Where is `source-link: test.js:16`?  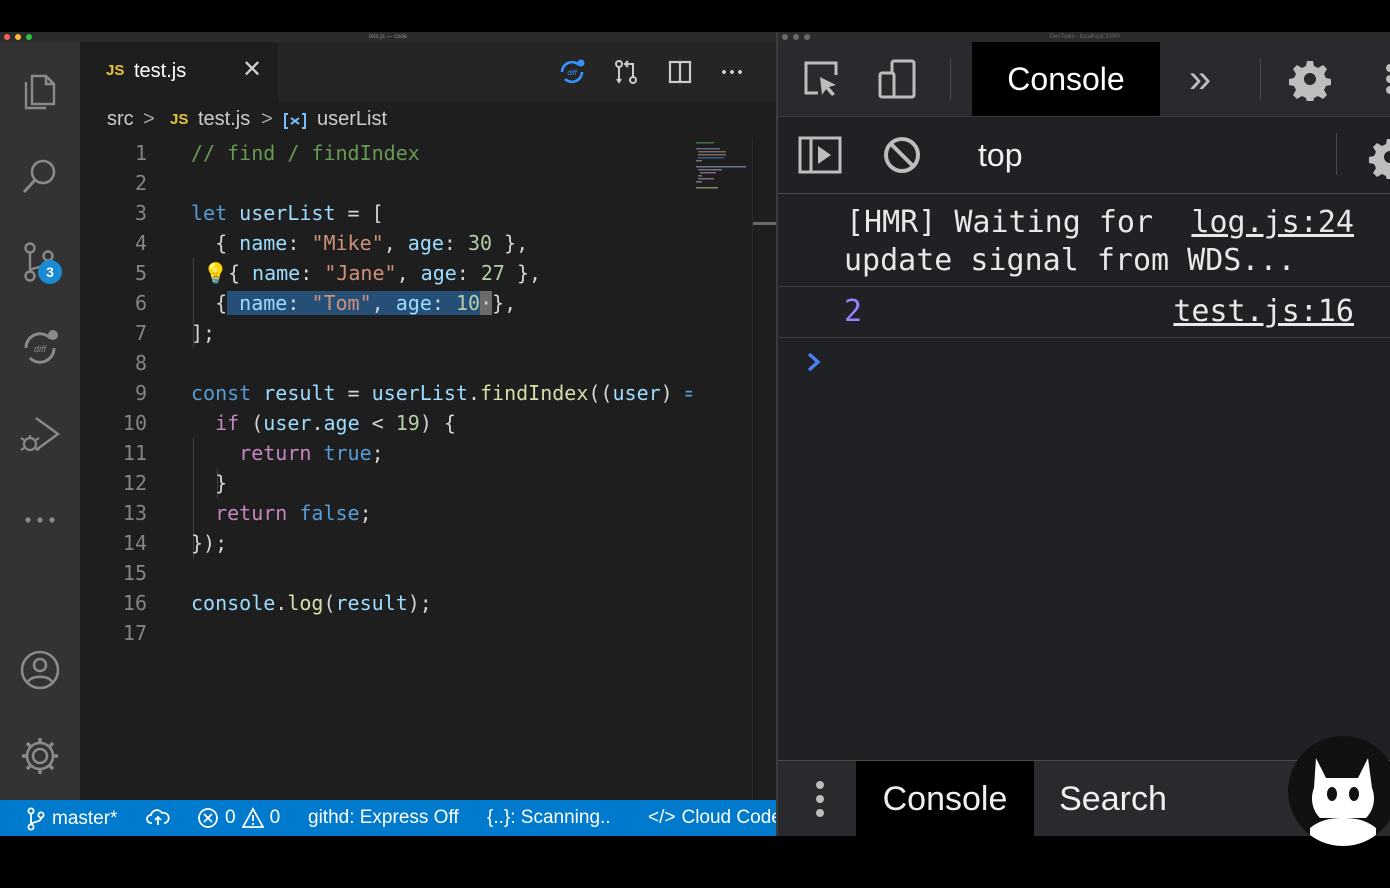
source-link: test.js:16 is located at coordinates (1263, 312).